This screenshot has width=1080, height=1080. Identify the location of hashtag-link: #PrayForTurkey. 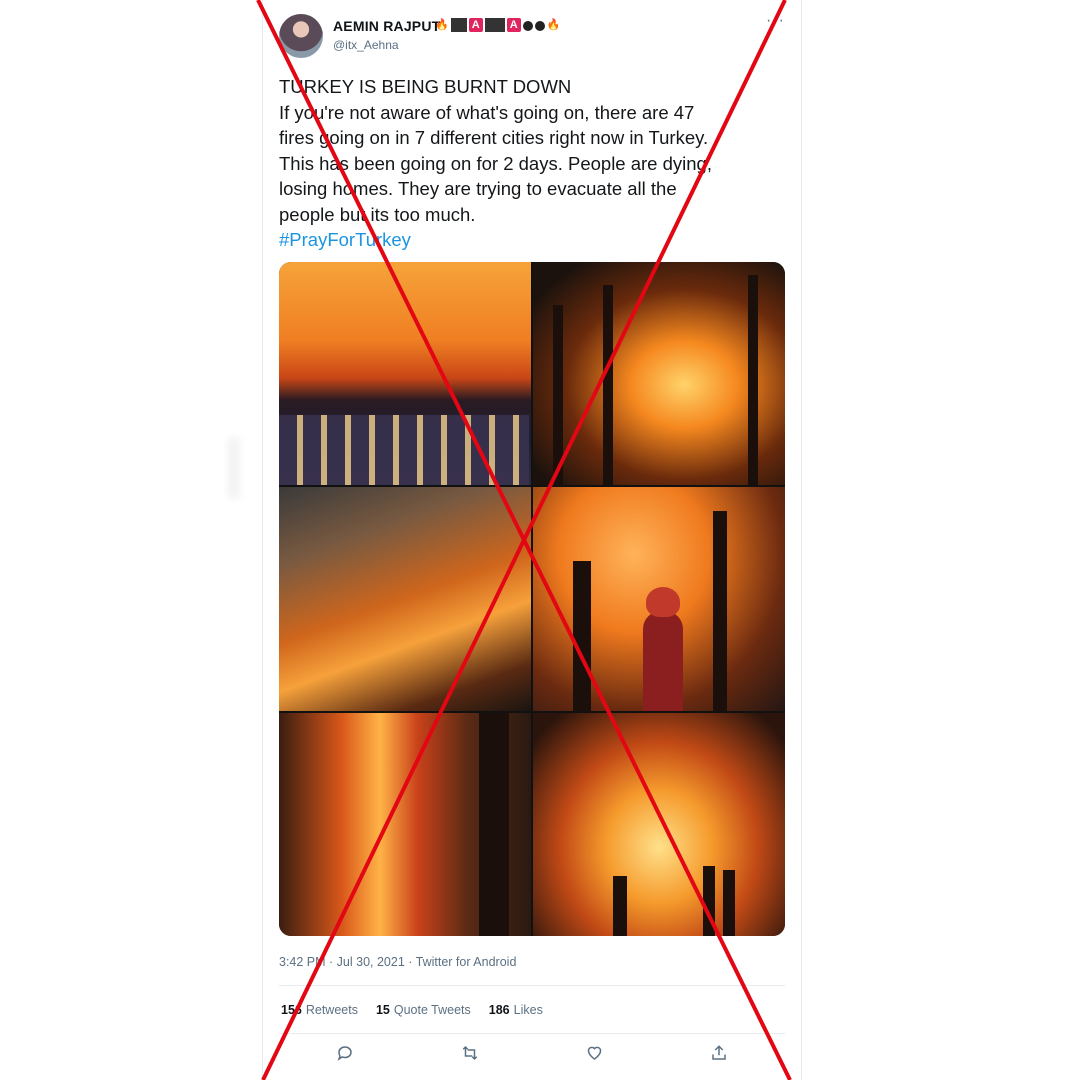
(345, 239).